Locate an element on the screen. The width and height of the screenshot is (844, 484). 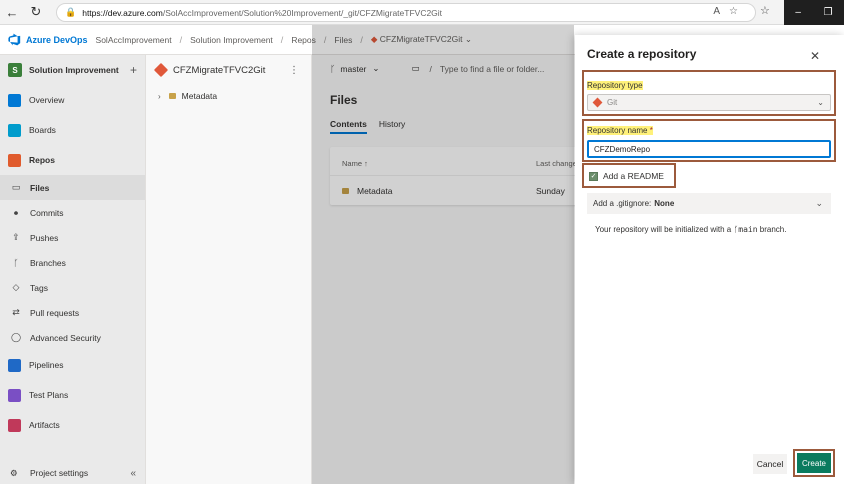
tree-item-label: Metadata is located at coordinates (199, 96).